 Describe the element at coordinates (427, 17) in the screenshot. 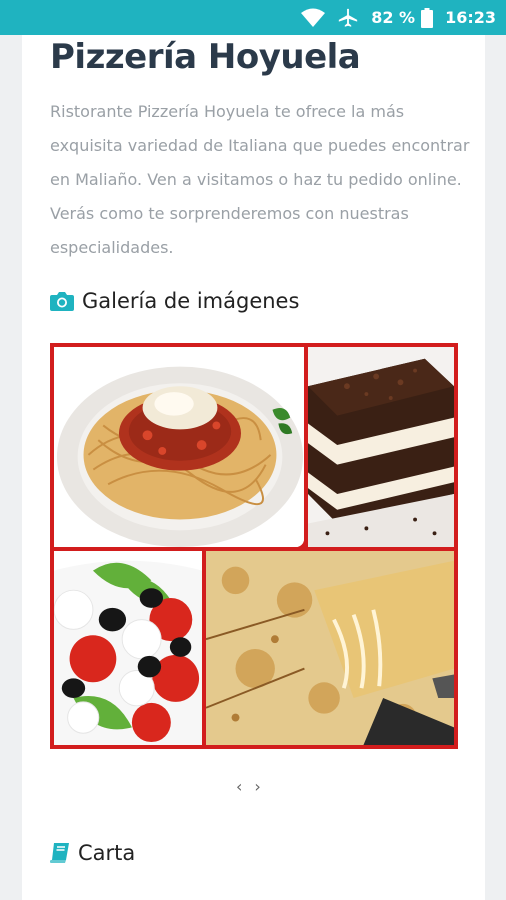

I see `battery-icon` at that location.